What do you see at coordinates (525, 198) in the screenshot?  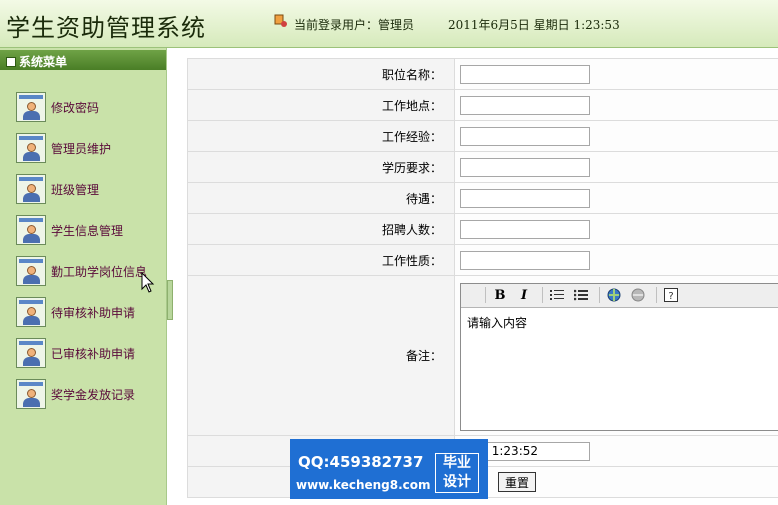 I see `salary-input` at bounding box center [525, 198].